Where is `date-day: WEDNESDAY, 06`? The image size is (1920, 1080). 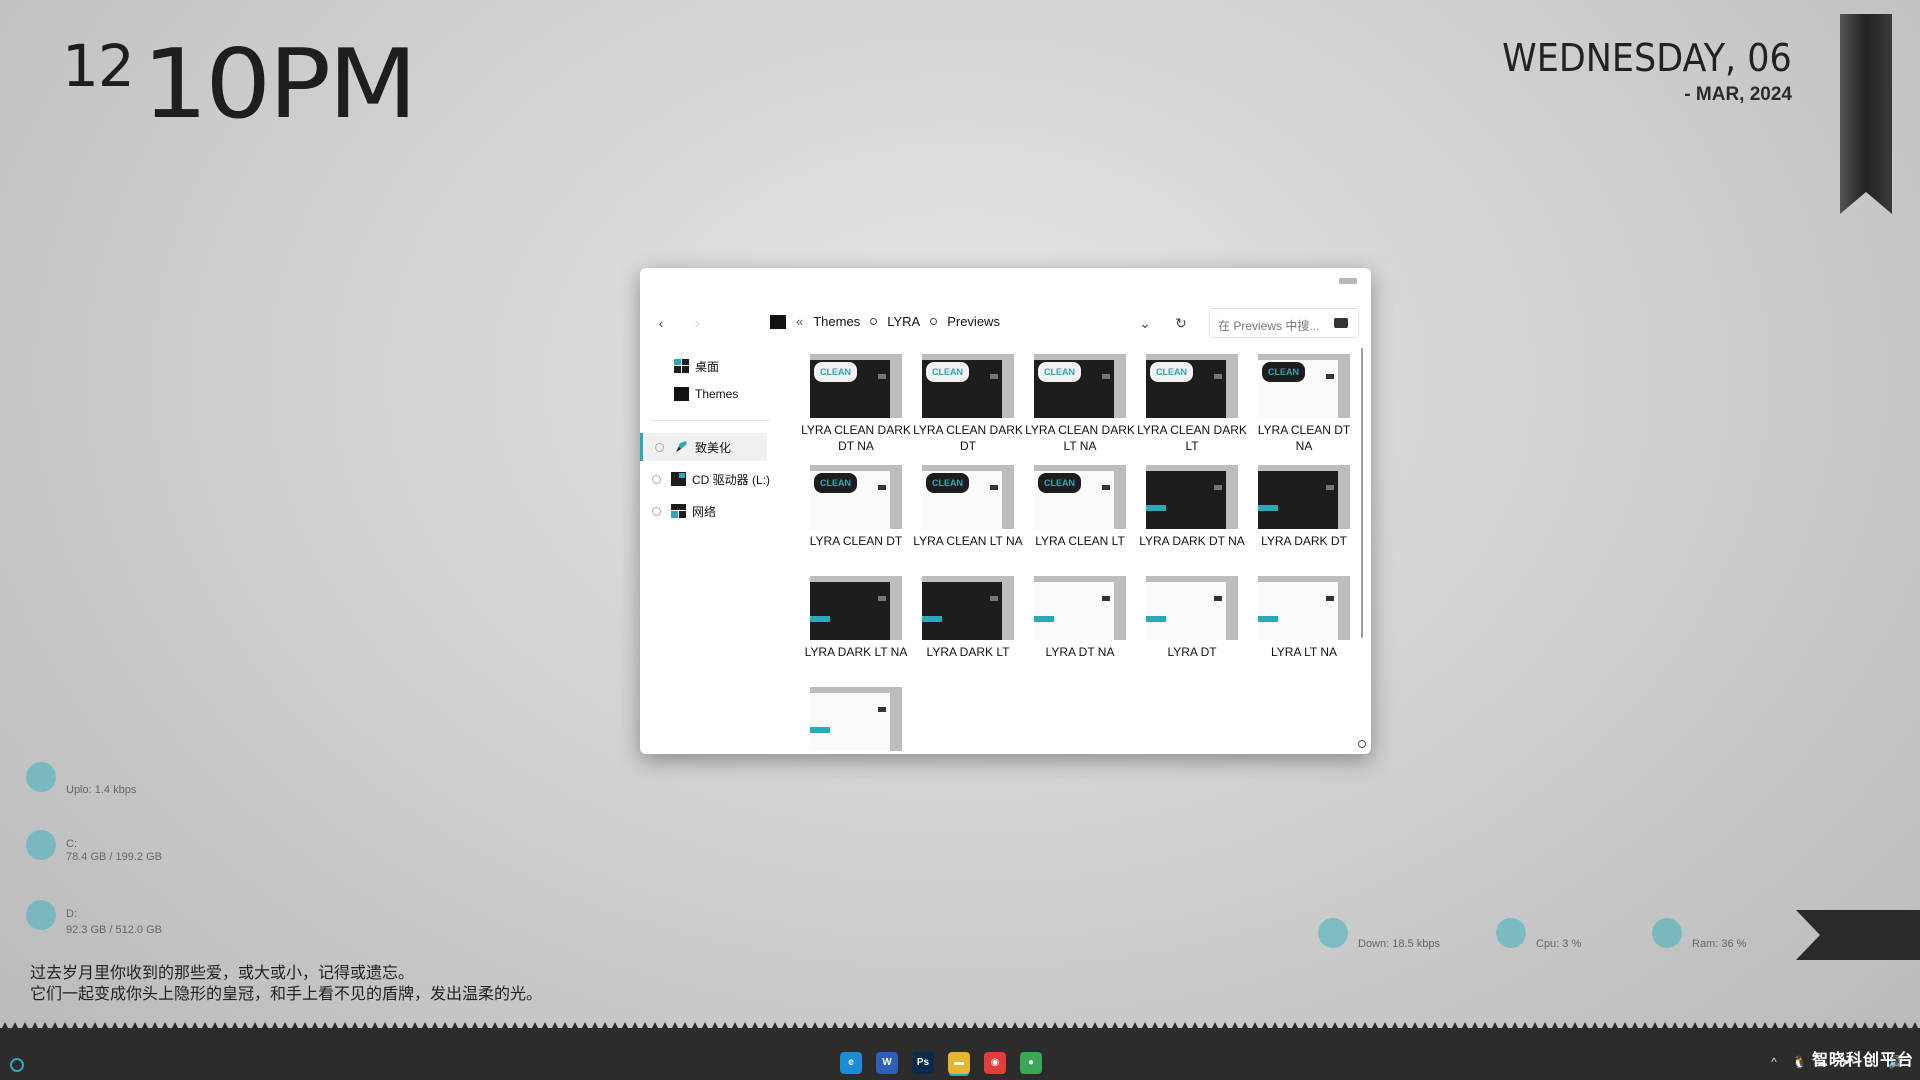 date-day: WEDNESDAY, 06 is located at coordinates (1647, 58).